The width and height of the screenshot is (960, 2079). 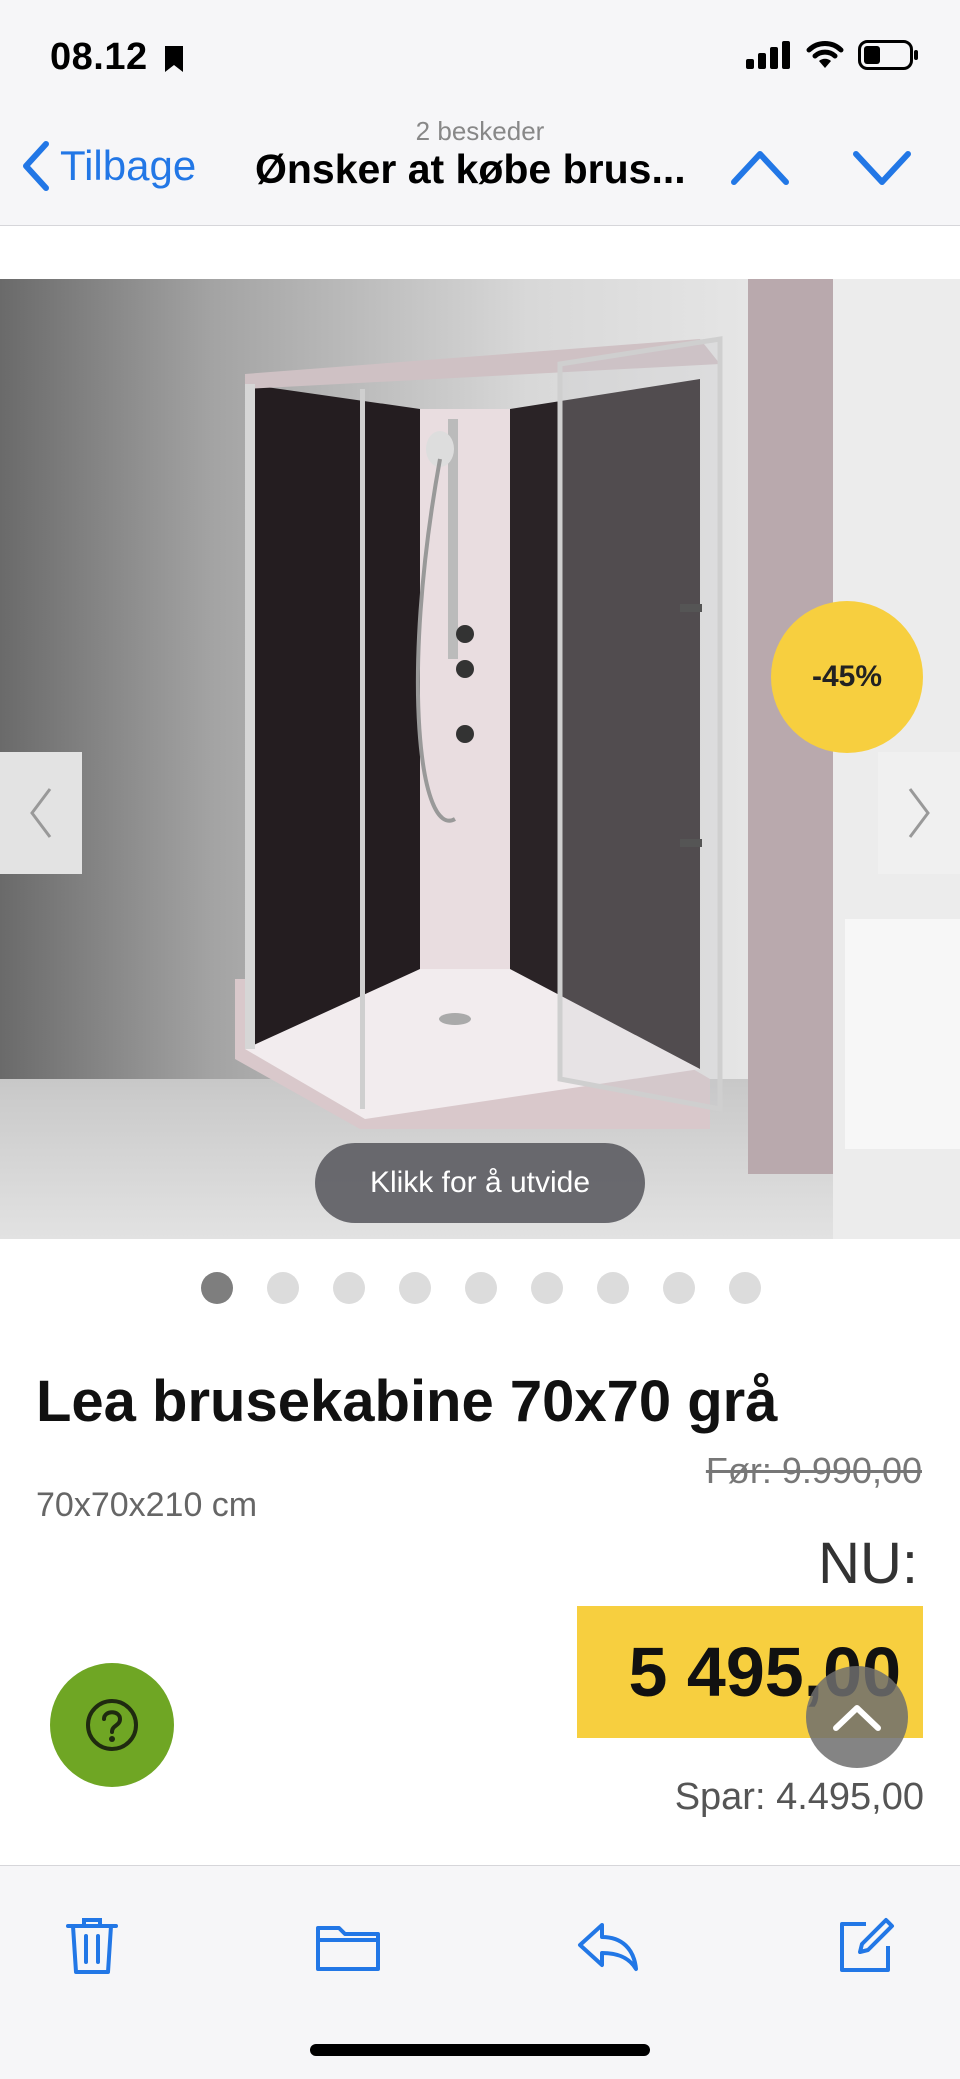 I want to click on move-to-folder-button, so click(x=348, y=1946).